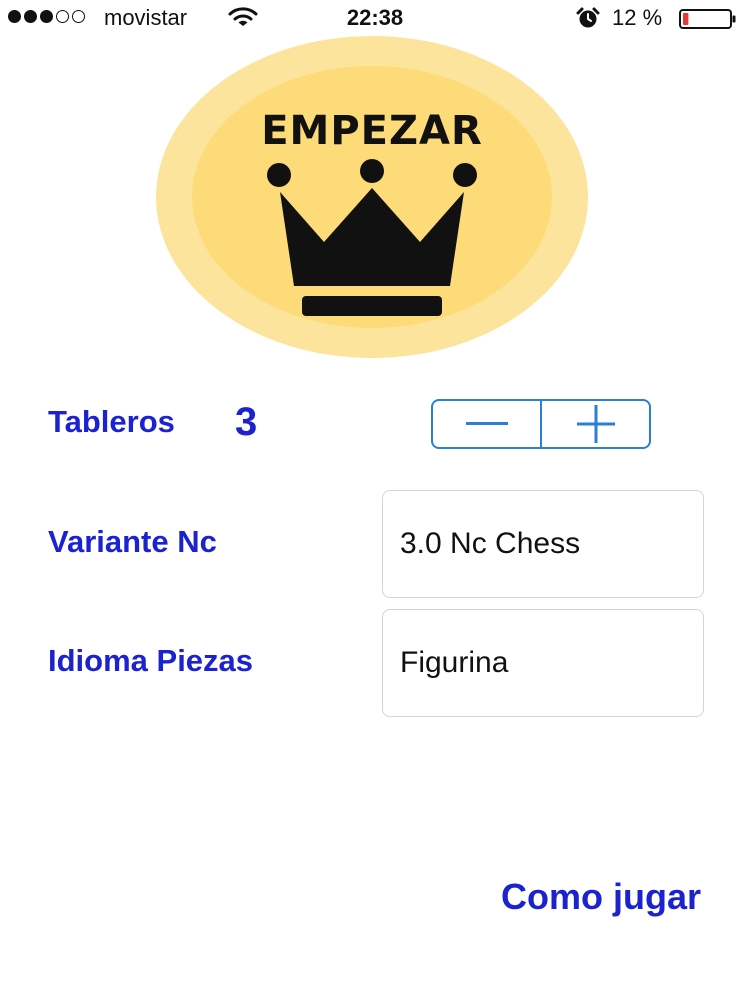  I want to click on alarm-icon, so click(588, 20).